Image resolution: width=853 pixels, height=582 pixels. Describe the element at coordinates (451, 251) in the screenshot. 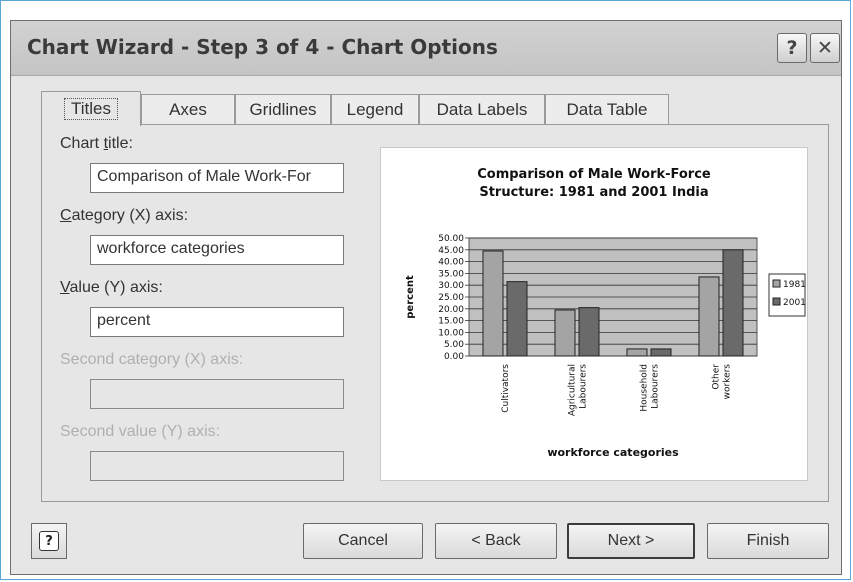

I see `y-tick-label: 45.00` at that location.